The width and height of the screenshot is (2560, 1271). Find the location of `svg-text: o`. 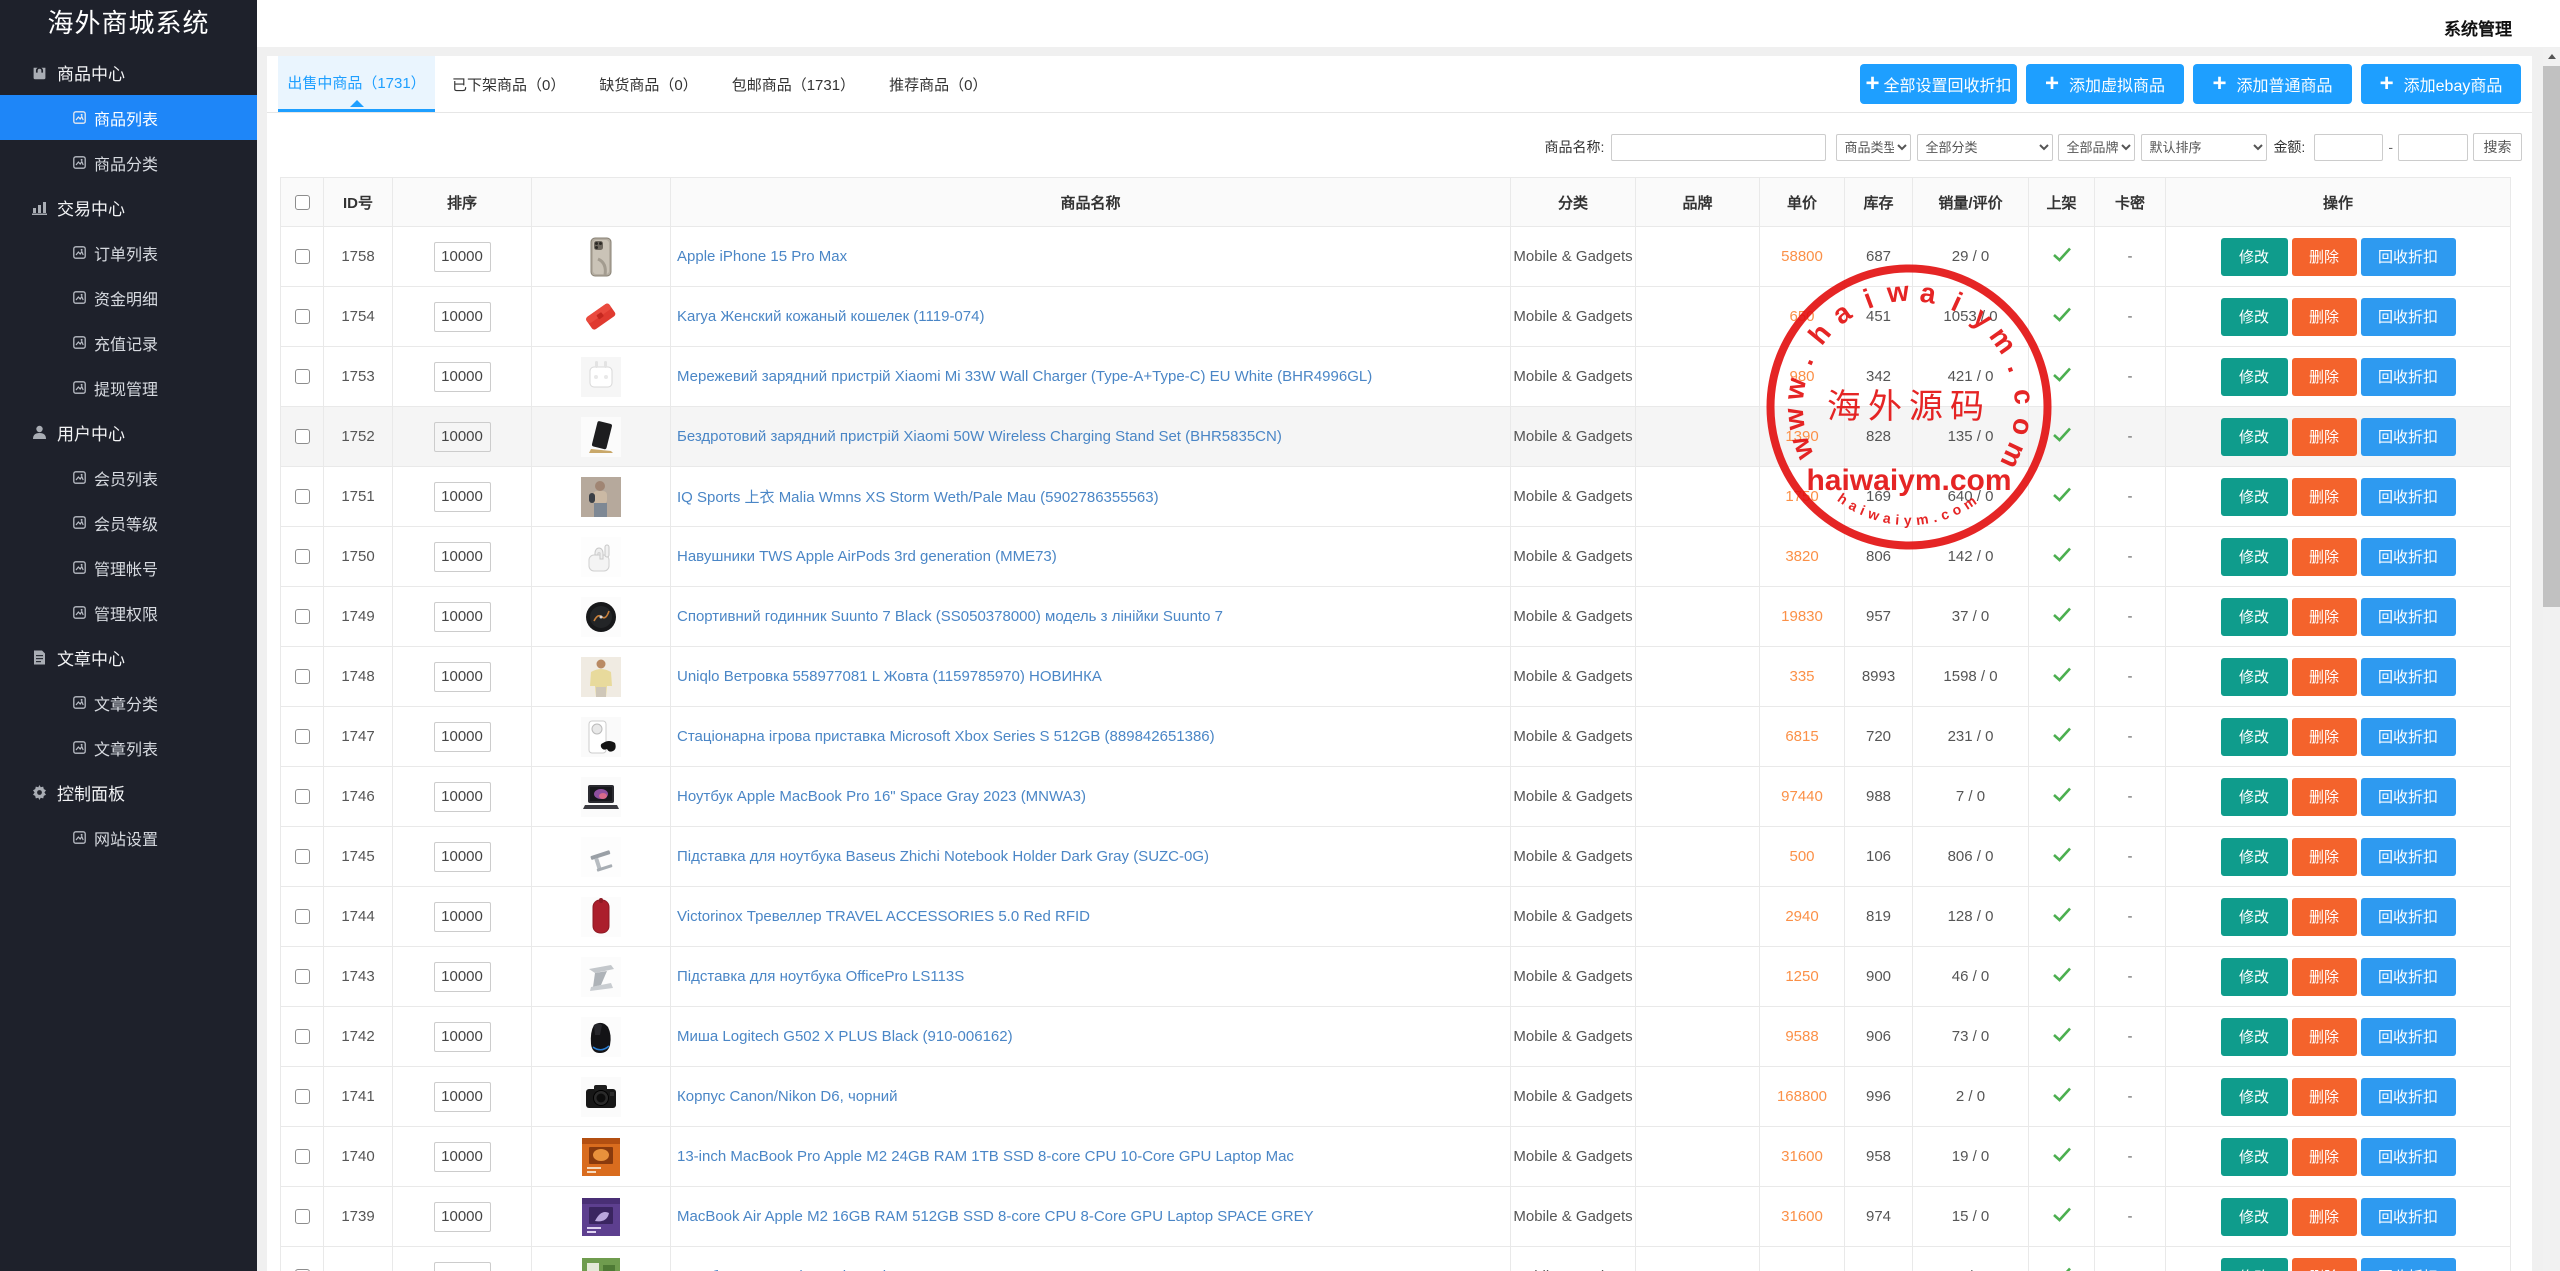

svg-text: o is located at coordinates (2022, 427).